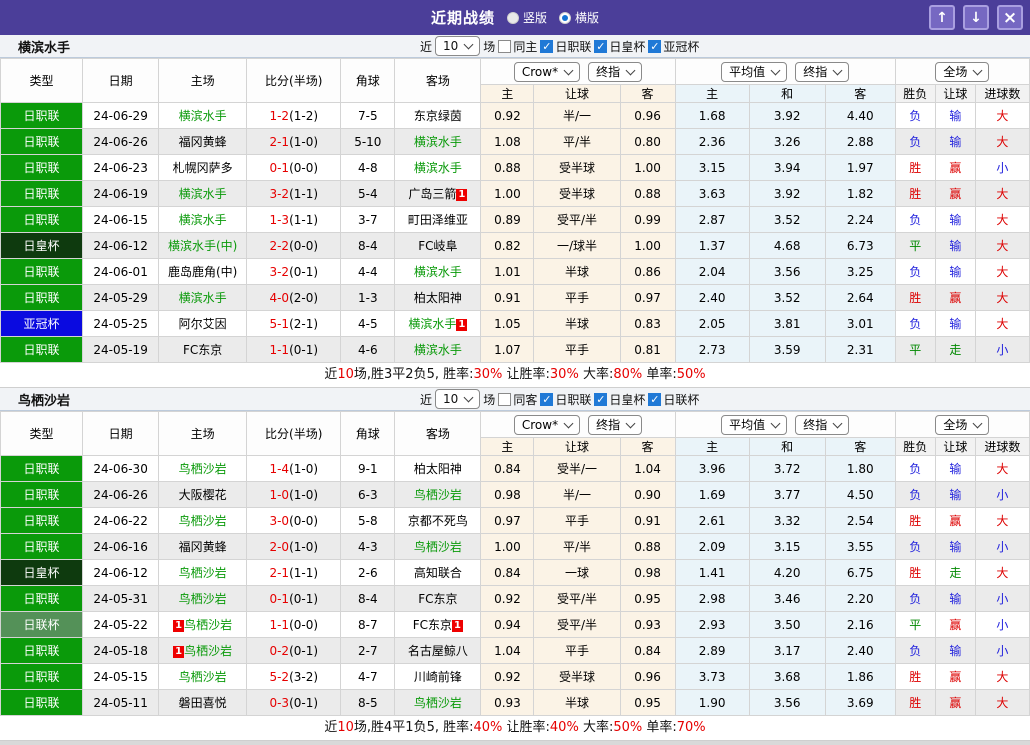 This screenshot has height=745, width=1030. I want to click on same-venue-checkbox: 同客, so click(517, 399).